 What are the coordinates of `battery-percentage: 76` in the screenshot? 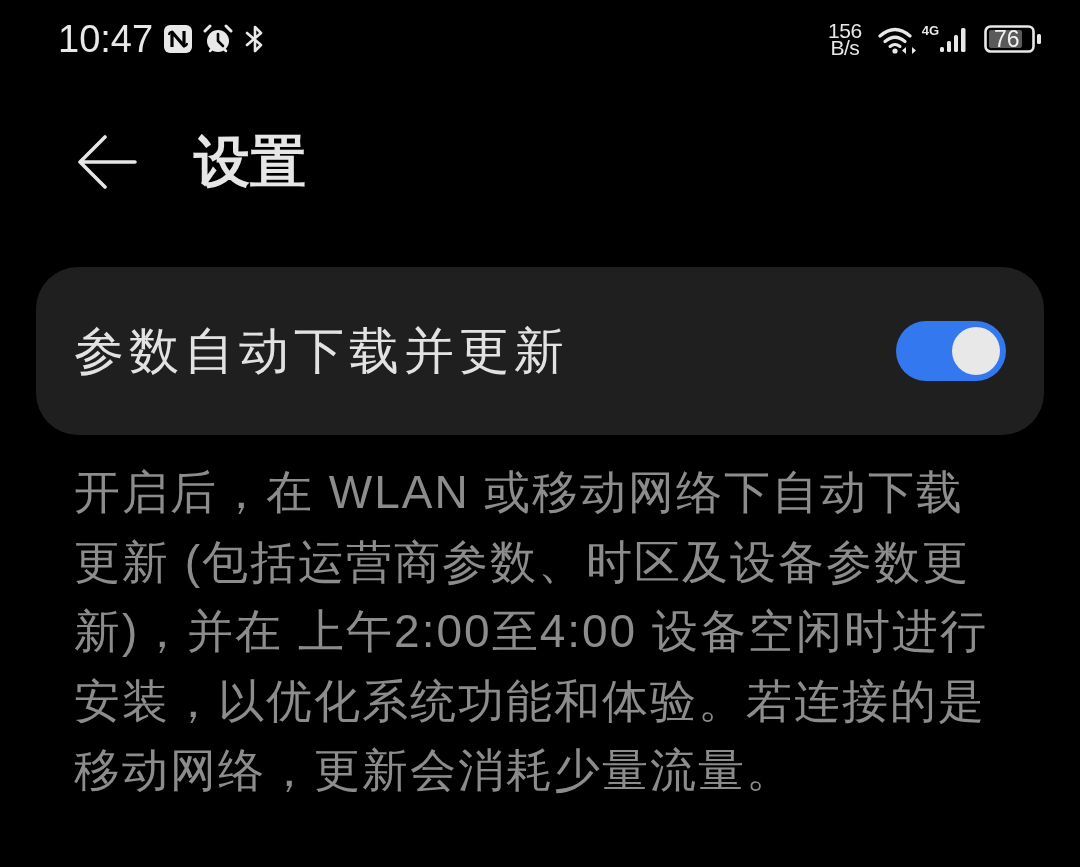 It's located at (1007, 39).